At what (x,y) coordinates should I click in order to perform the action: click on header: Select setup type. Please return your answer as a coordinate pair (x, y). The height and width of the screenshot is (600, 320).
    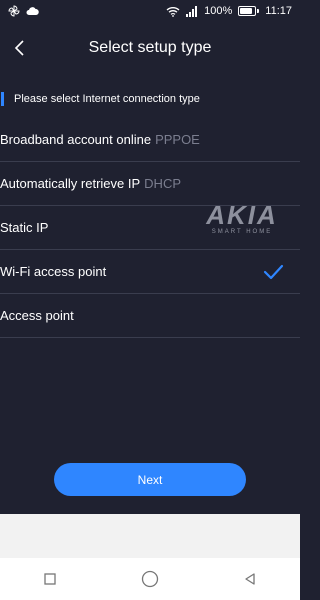
    Looking at the image, I should click on (150, 48).